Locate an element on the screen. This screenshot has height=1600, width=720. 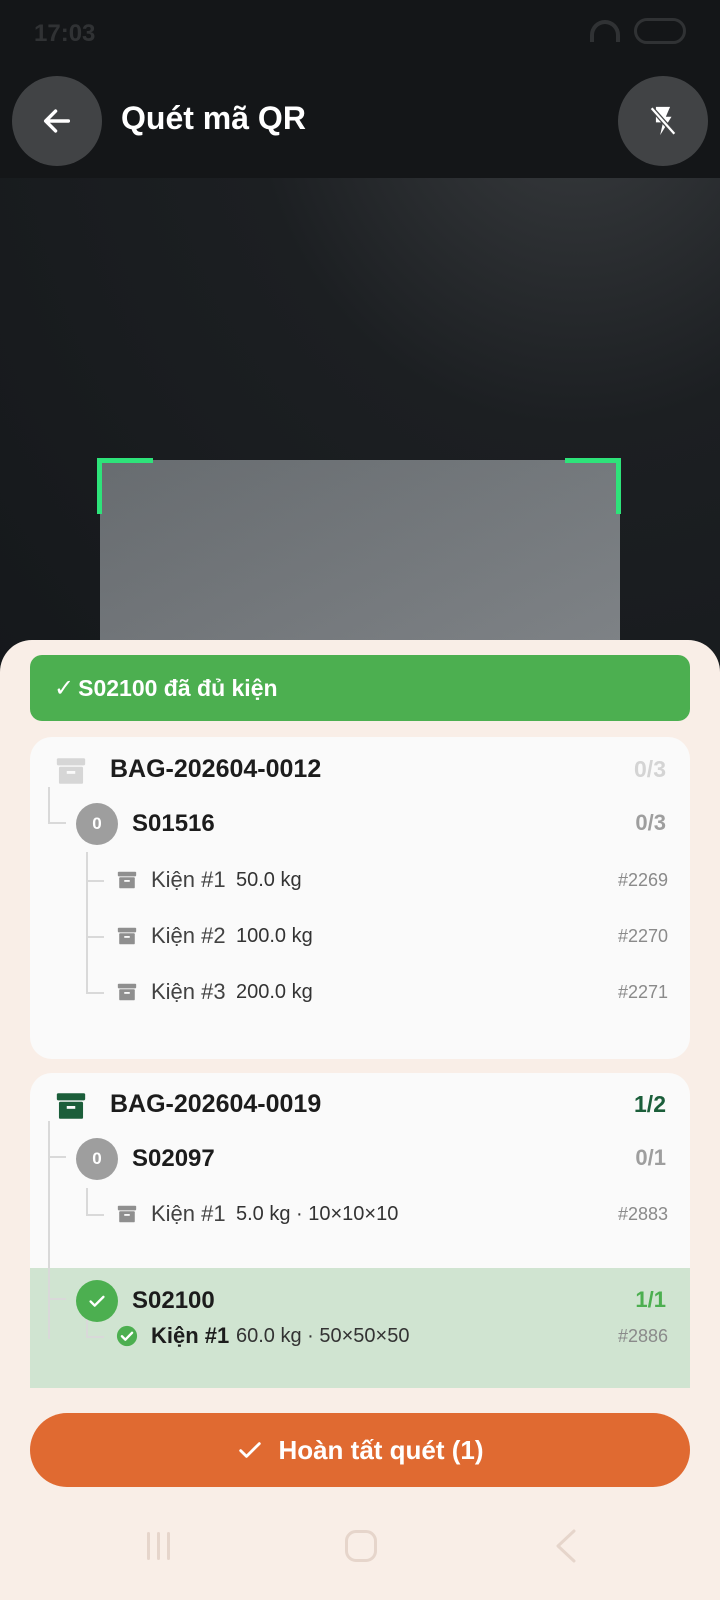
page-title: Quét mã QR is located at coordinates (213, 118).